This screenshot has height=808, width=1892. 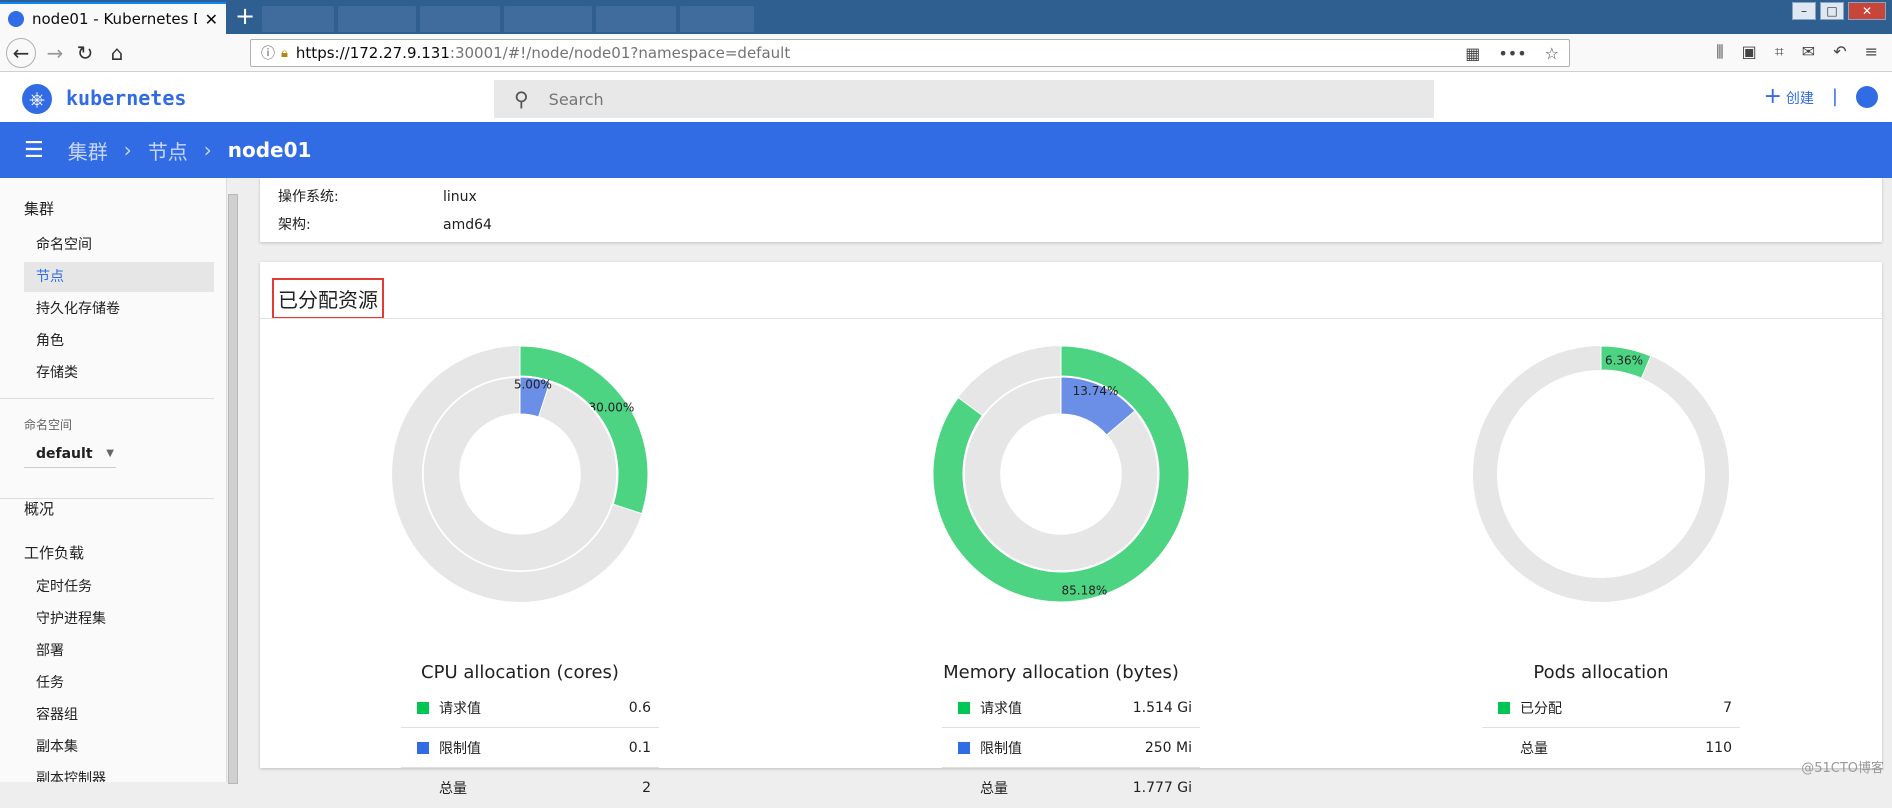 I want to click on sidebar-item-overview: 概况, so click(x=39, y=508).